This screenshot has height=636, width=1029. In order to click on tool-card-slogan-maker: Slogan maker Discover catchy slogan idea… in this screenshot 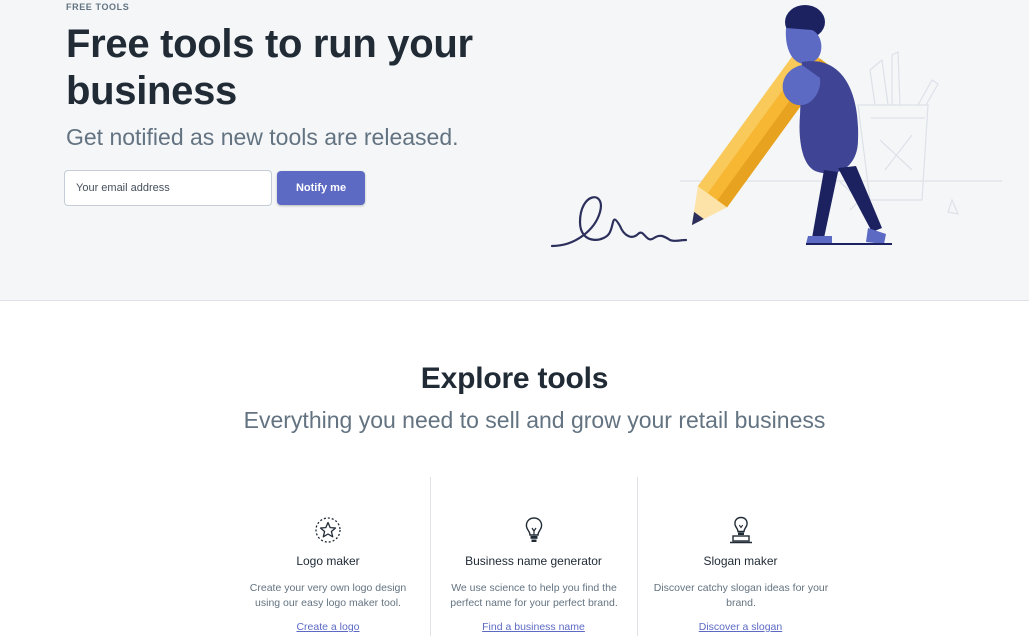, I will do `click(740, 556)`.